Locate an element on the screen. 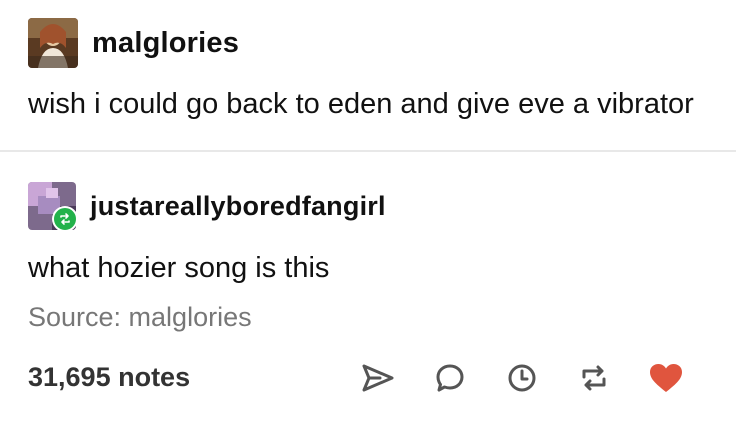  action-bar is located at coordinates (522, 378).